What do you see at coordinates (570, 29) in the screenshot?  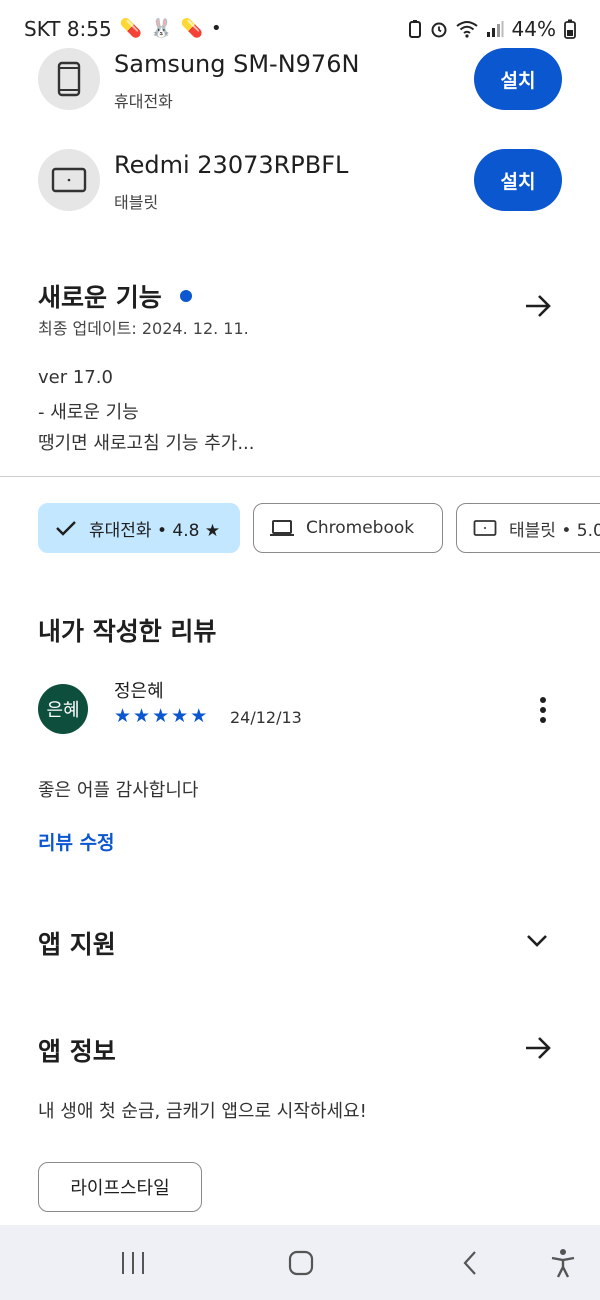 I see `battery-icon` at bounding box center [570, 29].